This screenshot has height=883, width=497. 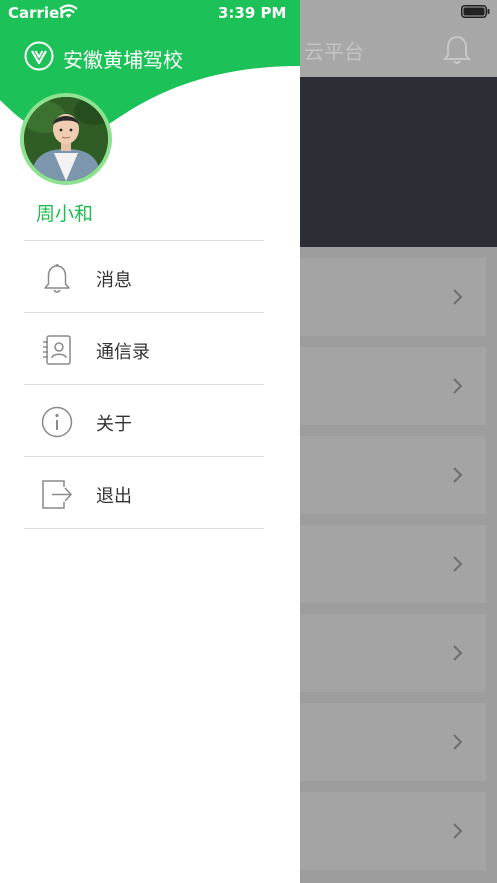 I want to click on menu-item-label: 通信录, so click(x=123, y=352).